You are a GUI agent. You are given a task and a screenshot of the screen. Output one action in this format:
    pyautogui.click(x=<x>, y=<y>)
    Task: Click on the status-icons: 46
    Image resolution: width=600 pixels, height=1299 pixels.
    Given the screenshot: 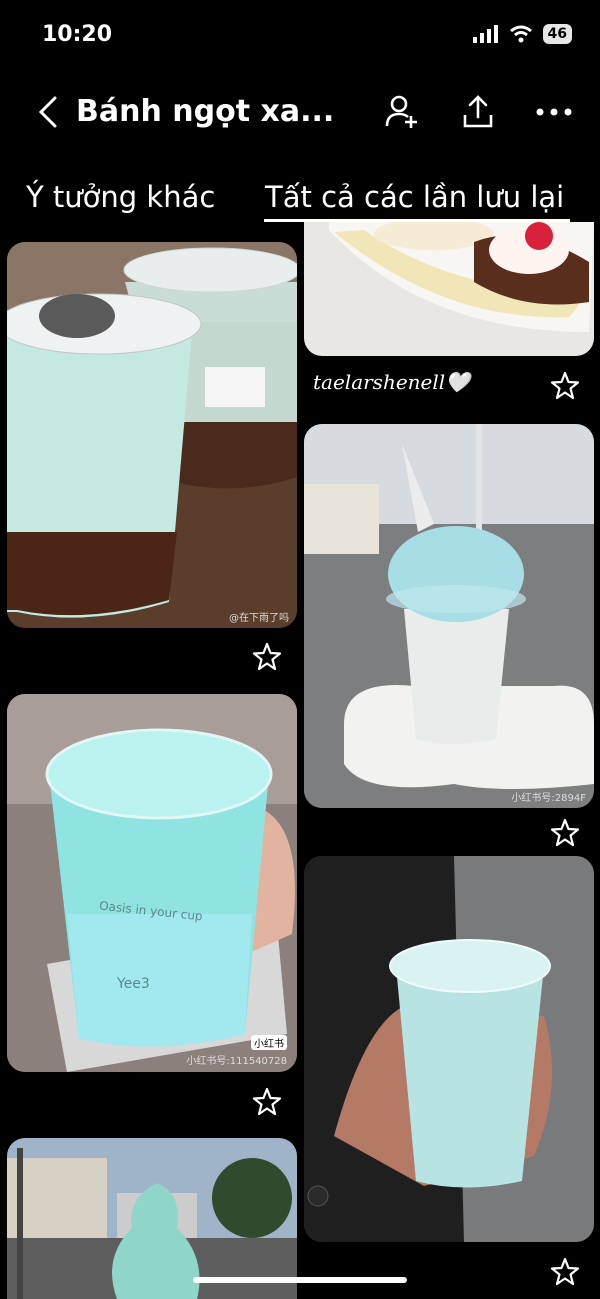 What is the action you would take?
    pyautogui.click(x=522, y=34)
    